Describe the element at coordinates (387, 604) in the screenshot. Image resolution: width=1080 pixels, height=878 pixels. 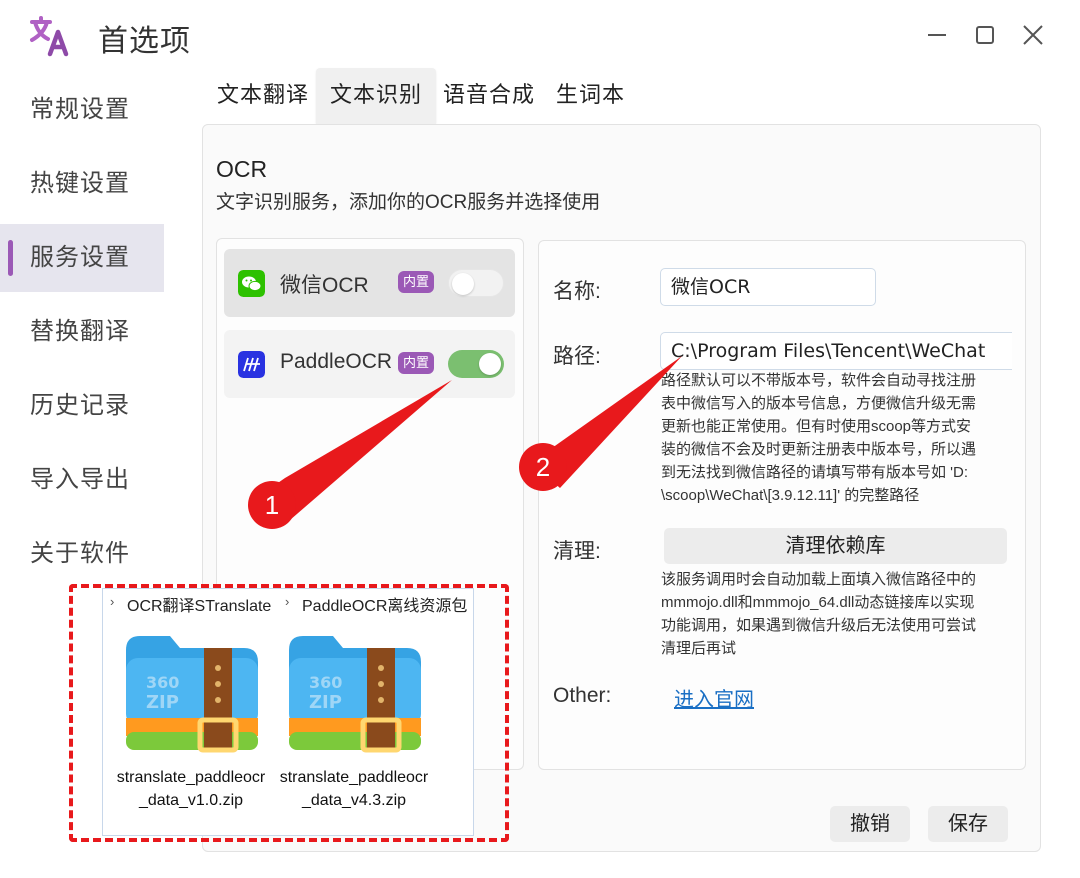
I see `breadcrumb-folder: PaddleOCR离线资源包` at that location.